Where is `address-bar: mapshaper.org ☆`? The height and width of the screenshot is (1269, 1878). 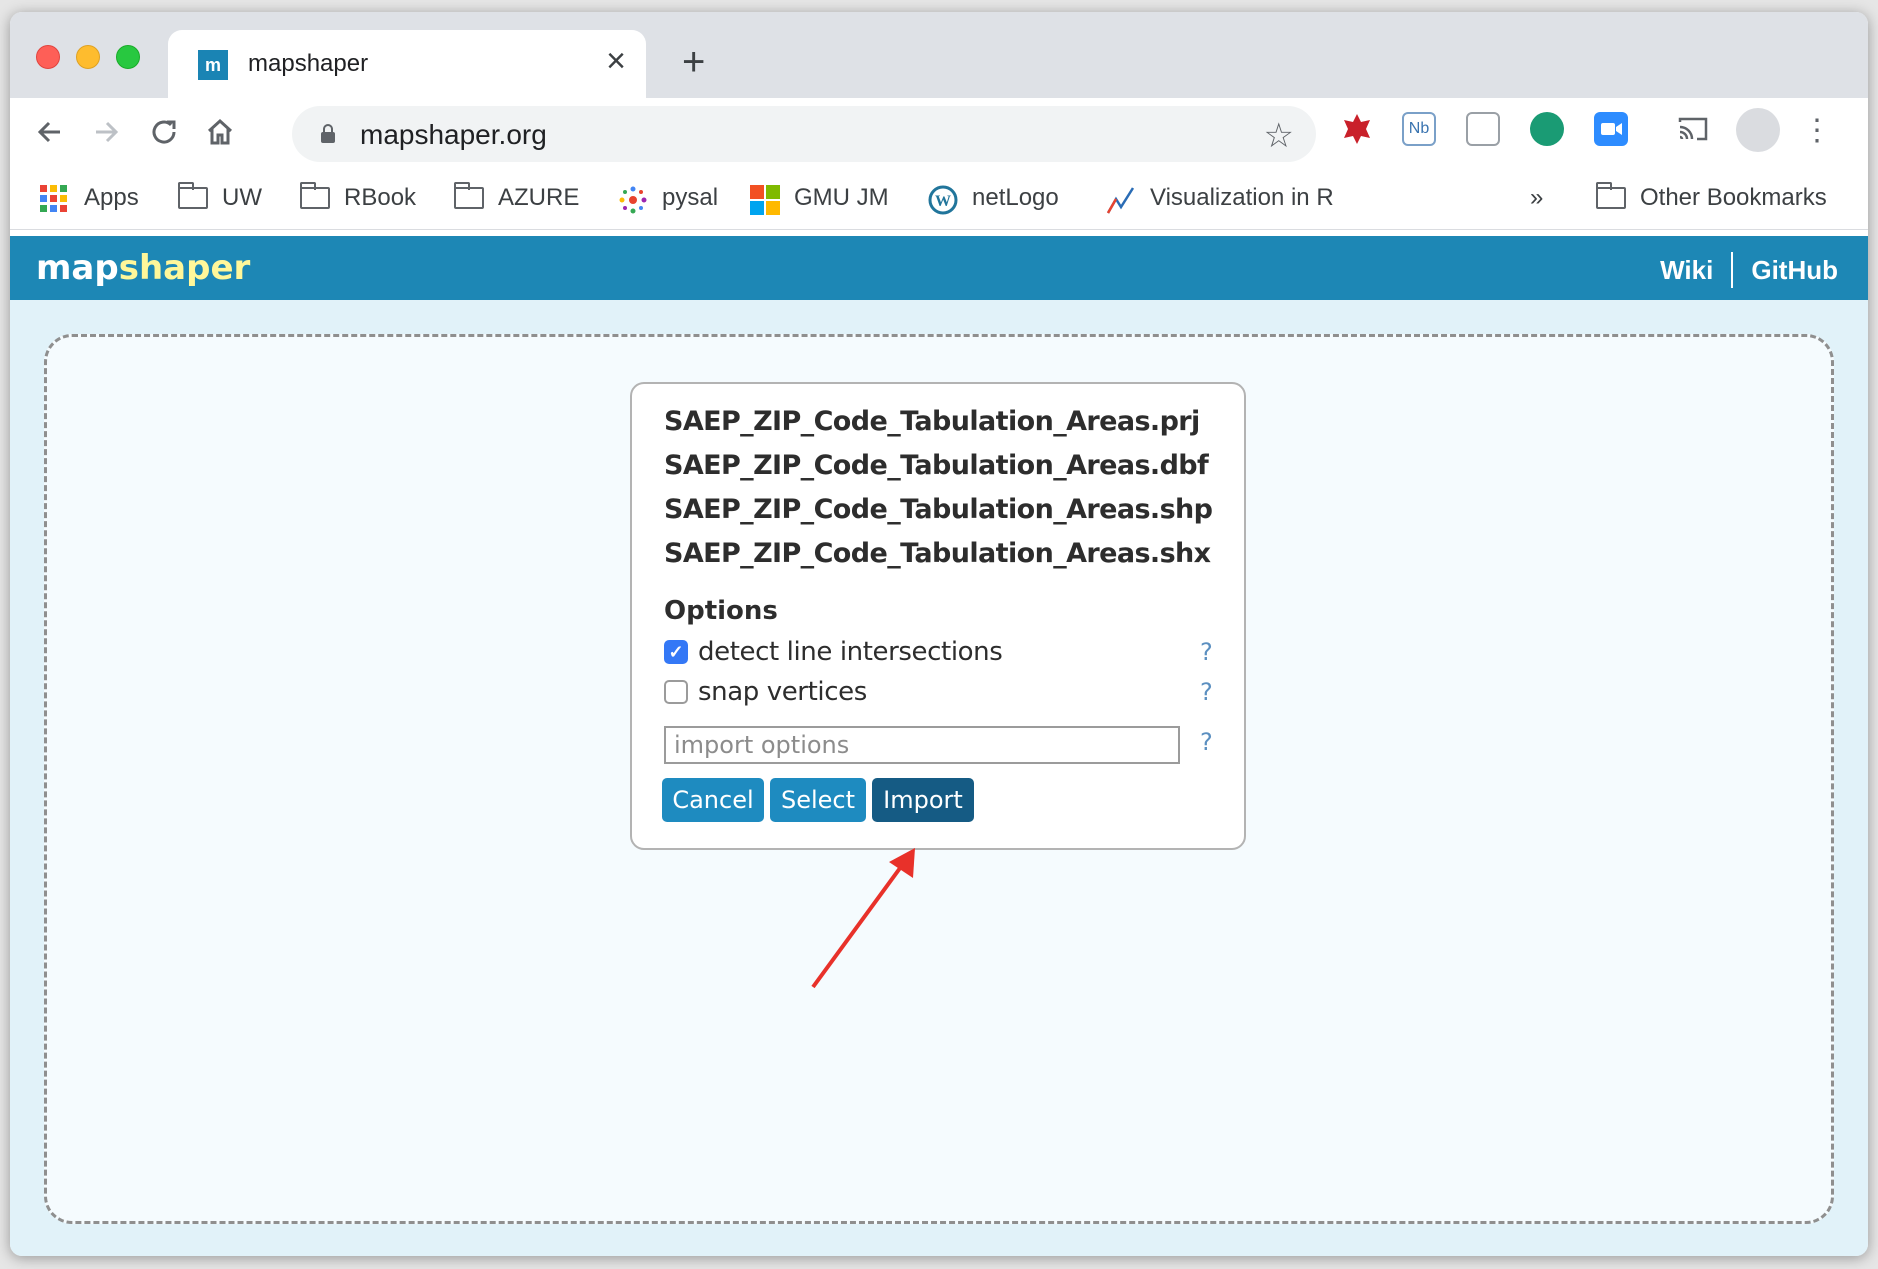
address-bar: mapshaper.org ☆ is located at coordinates (804, 134).